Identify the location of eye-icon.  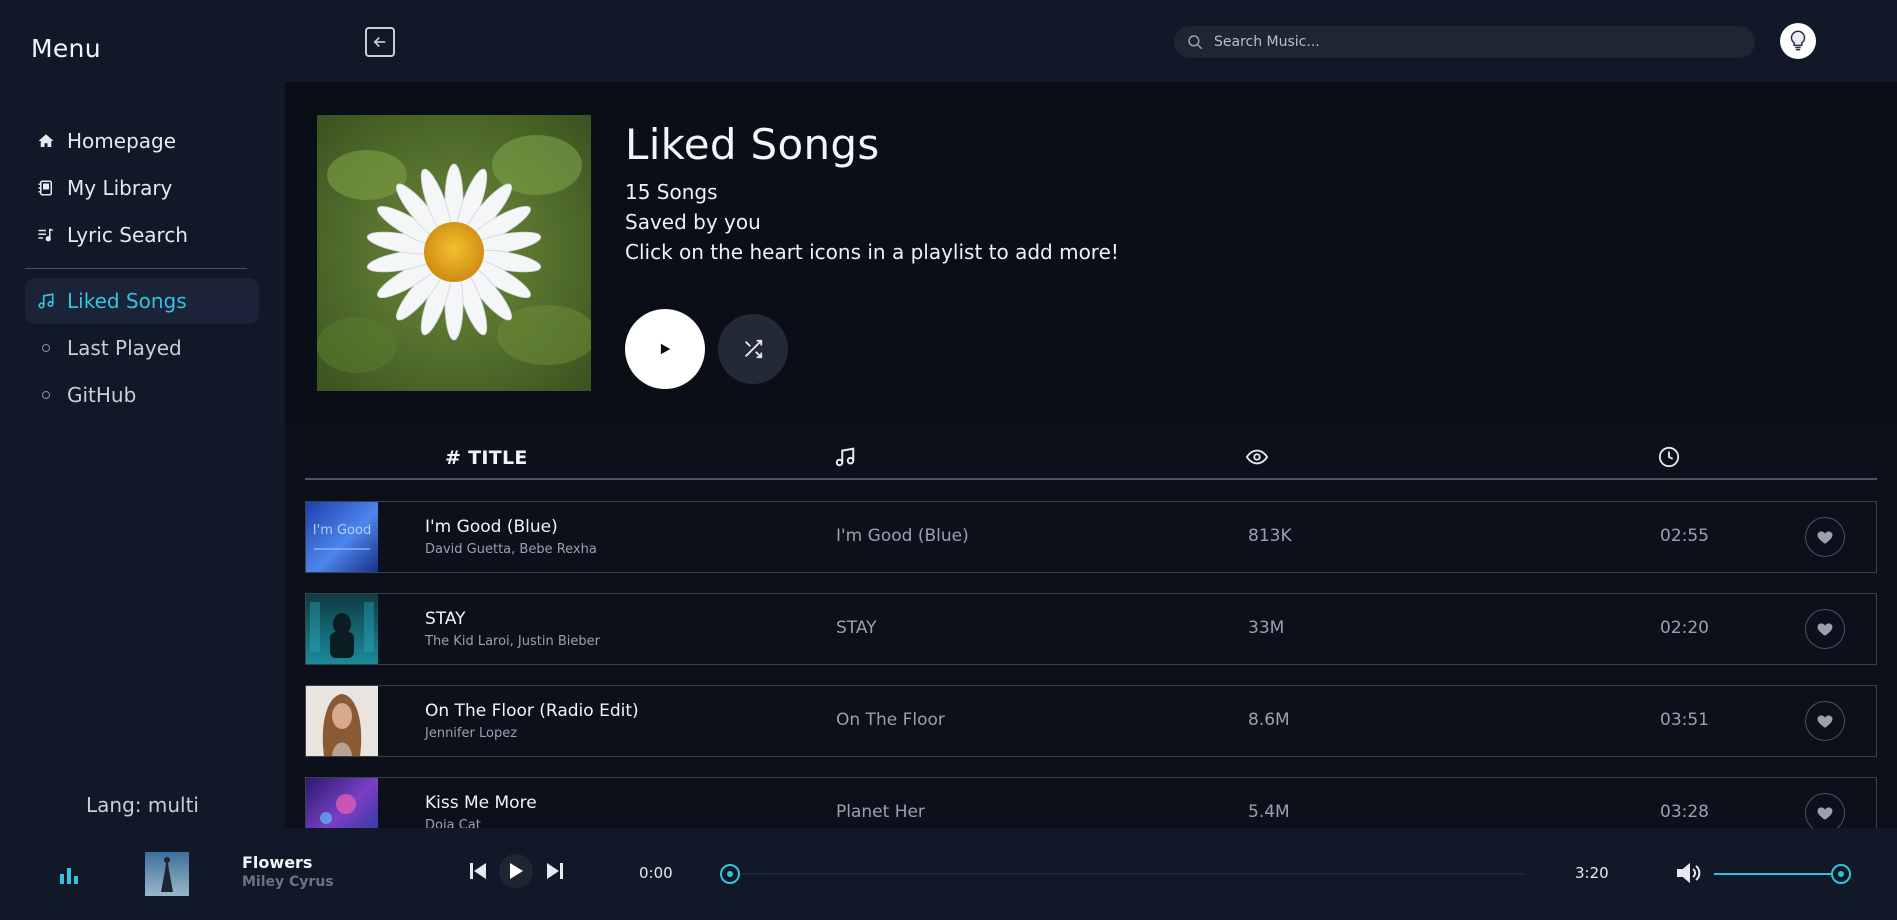
(1257, 457).